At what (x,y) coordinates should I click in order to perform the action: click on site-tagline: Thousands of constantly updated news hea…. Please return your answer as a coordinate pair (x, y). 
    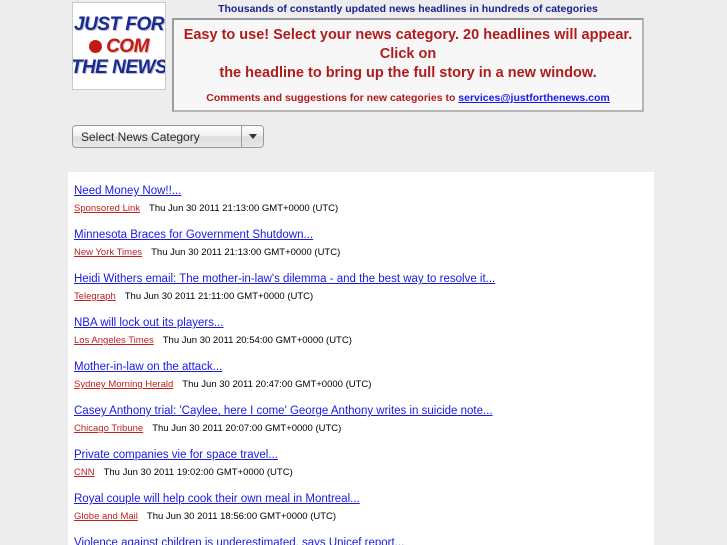
    Looking at the image, I should click on (408, 9).